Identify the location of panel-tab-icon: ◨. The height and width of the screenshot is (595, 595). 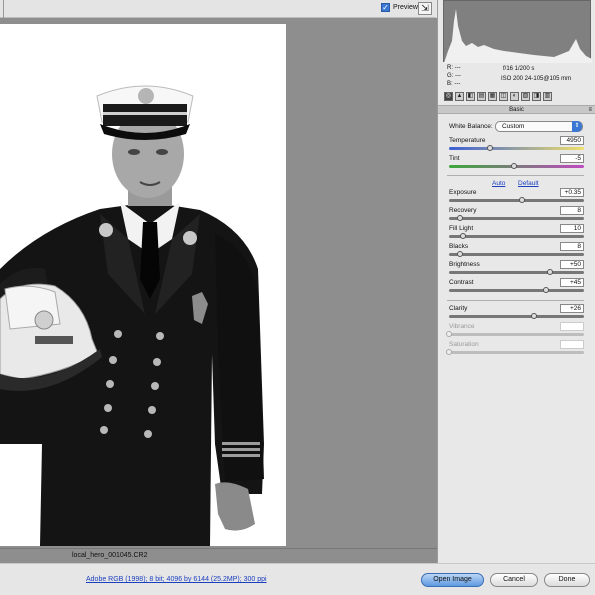
(536, 96).